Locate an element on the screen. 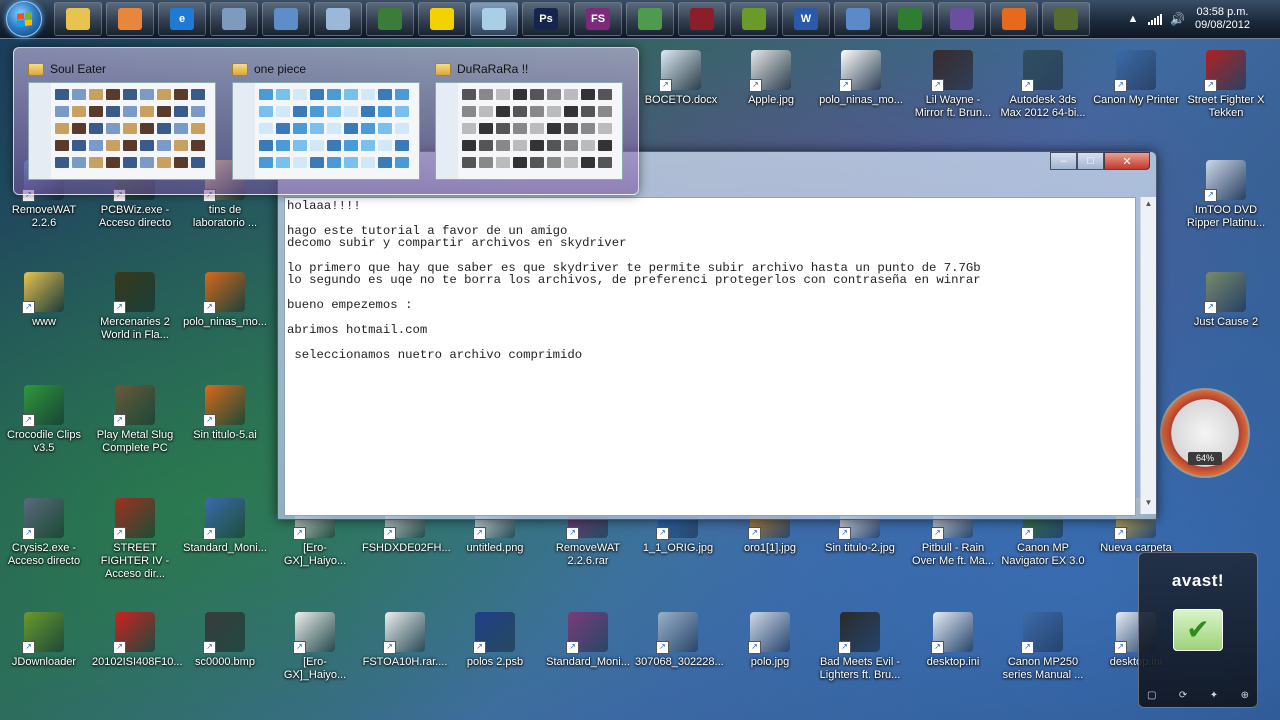 This screenshot has height=720, width=1280. avast-window-icon: ▢ is located at coordinates (1151, 695).